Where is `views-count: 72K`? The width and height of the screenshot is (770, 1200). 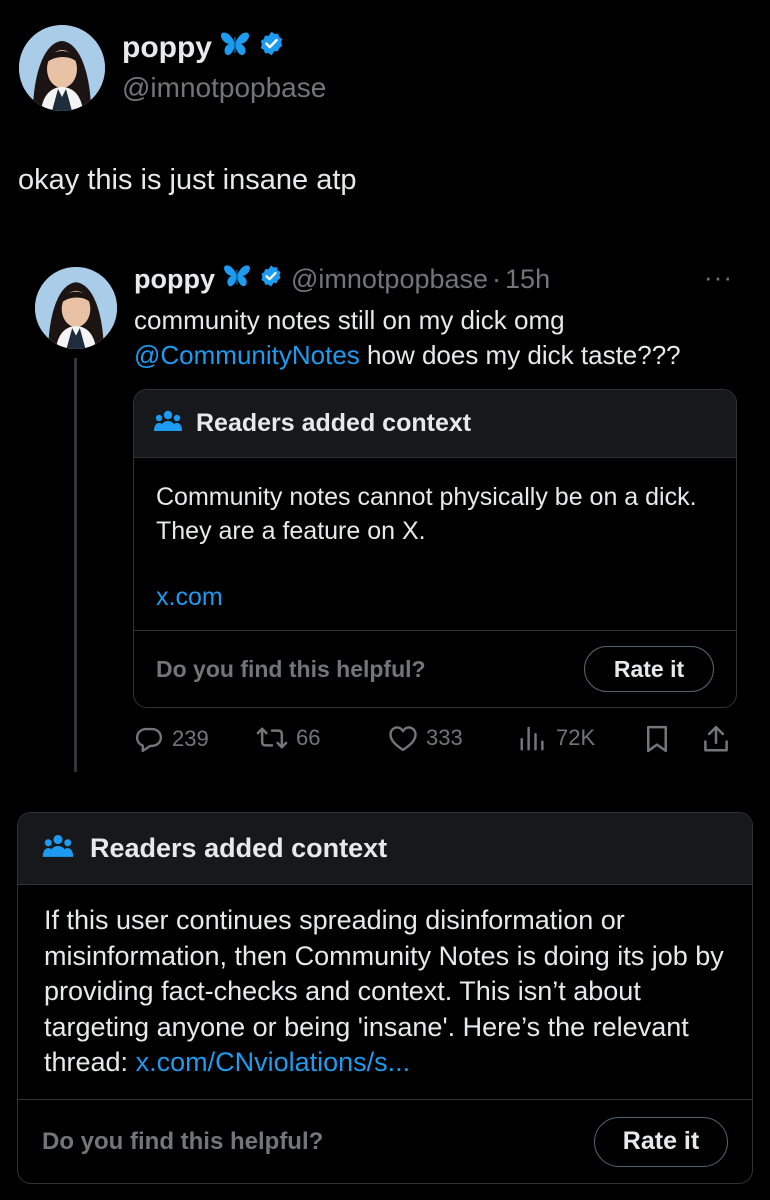
views-count: 72K is located at coordinates (576, 737).